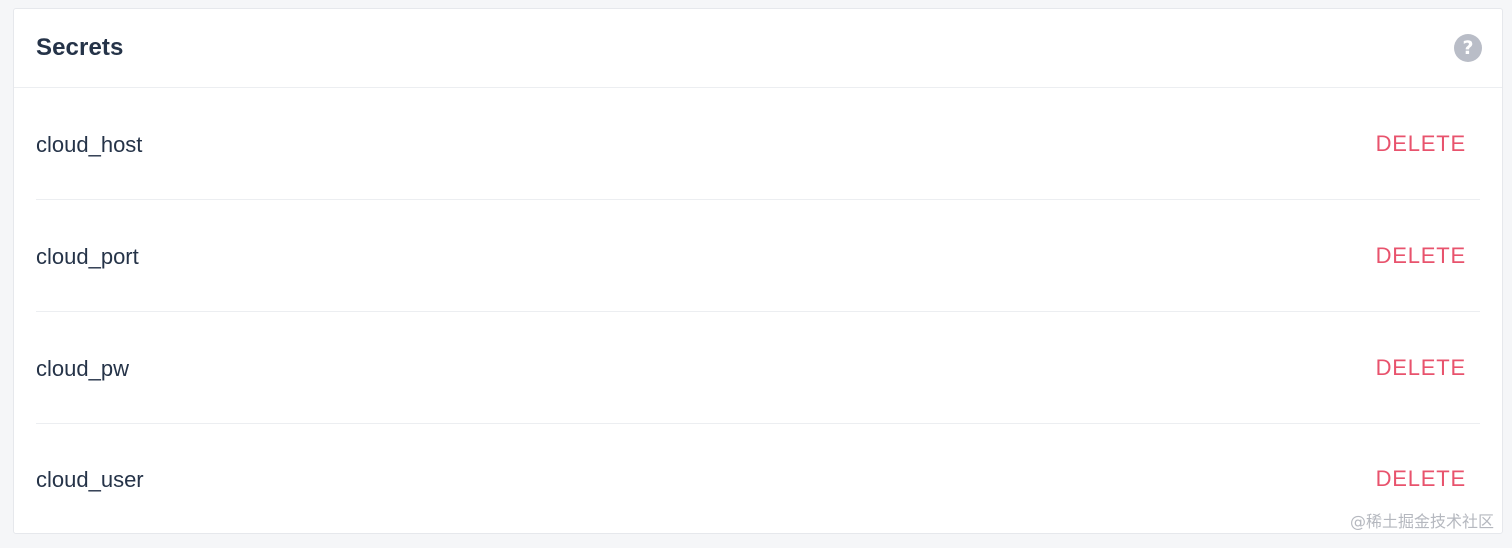  I want to click on secret-name: cloud_host, so click(89, 144).